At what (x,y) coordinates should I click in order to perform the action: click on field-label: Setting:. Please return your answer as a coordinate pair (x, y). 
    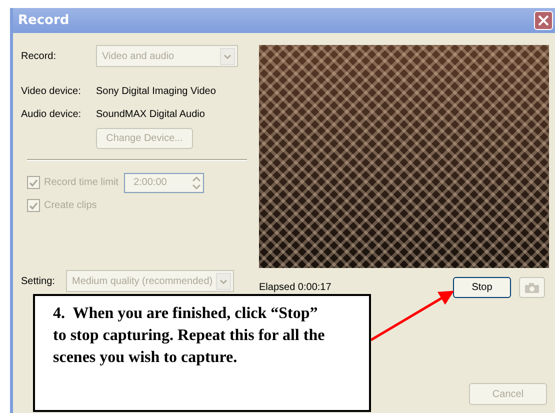
    Looking at the image, I should click on (38, 281).